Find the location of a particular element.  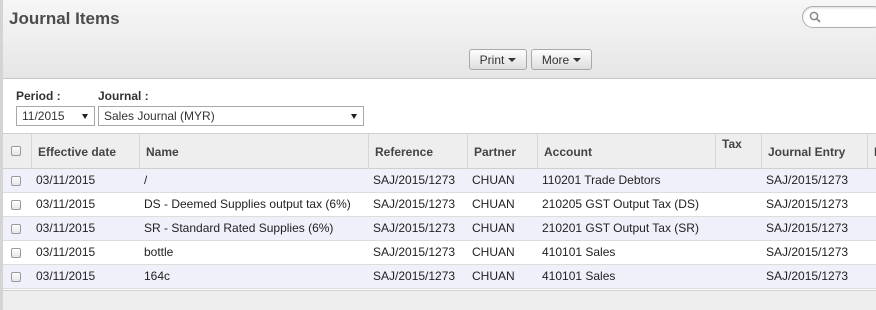

period-label: Period : is located at coordinates (38, 96).